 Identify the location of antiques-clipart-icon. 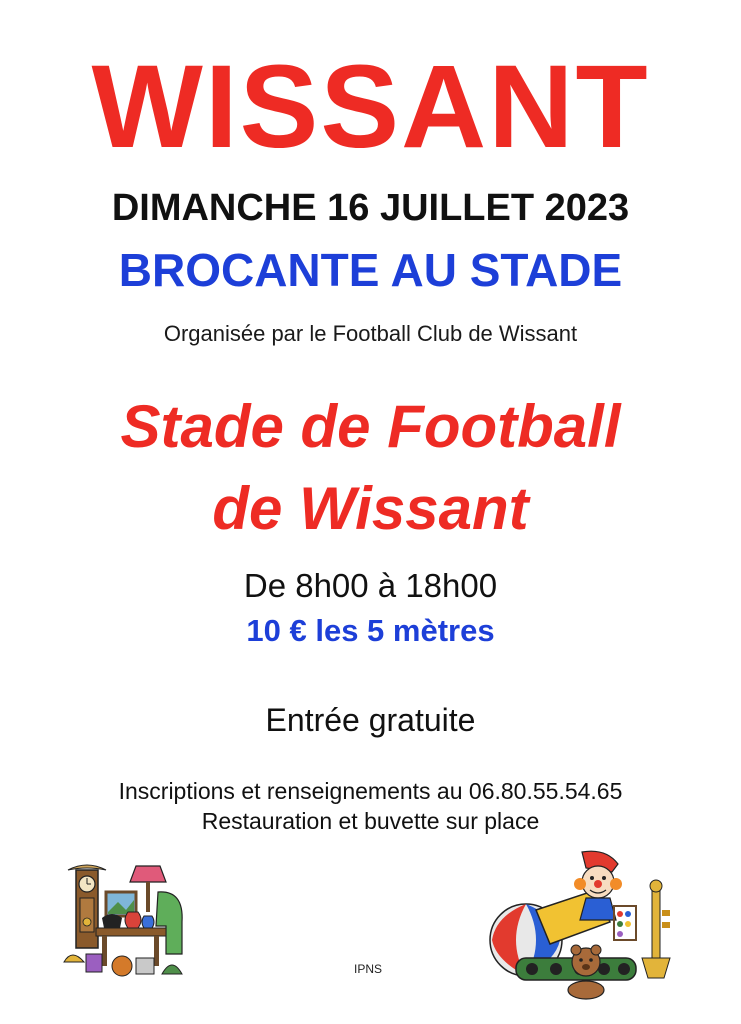
(123, 920).